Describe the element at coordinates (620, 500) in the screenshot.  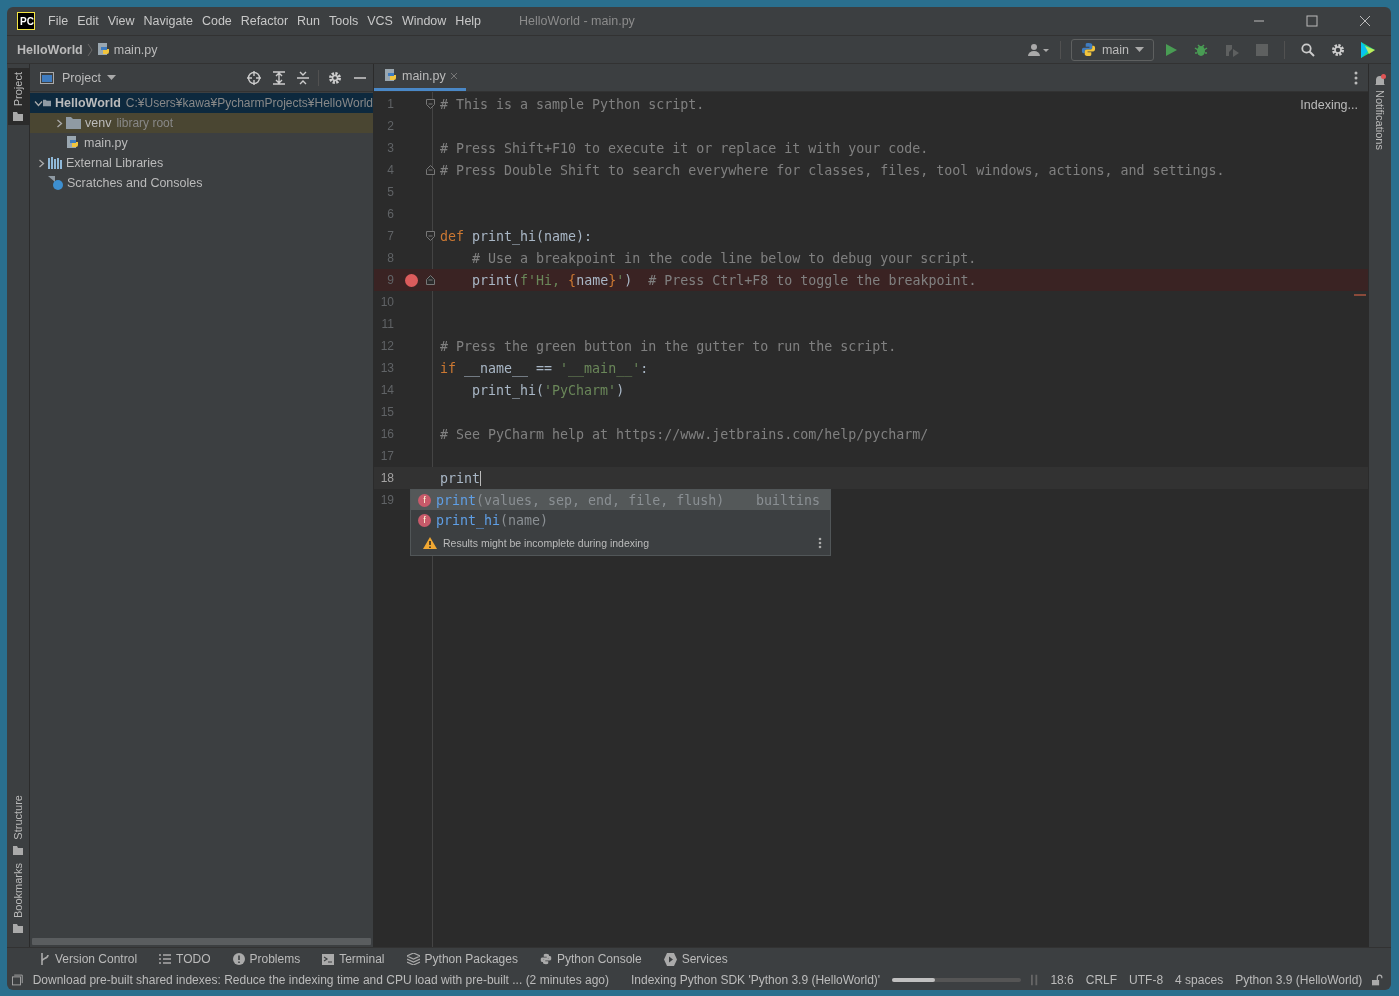
I see `completion-item: f print(values, sep, end, file, flush) builtins` at that location.